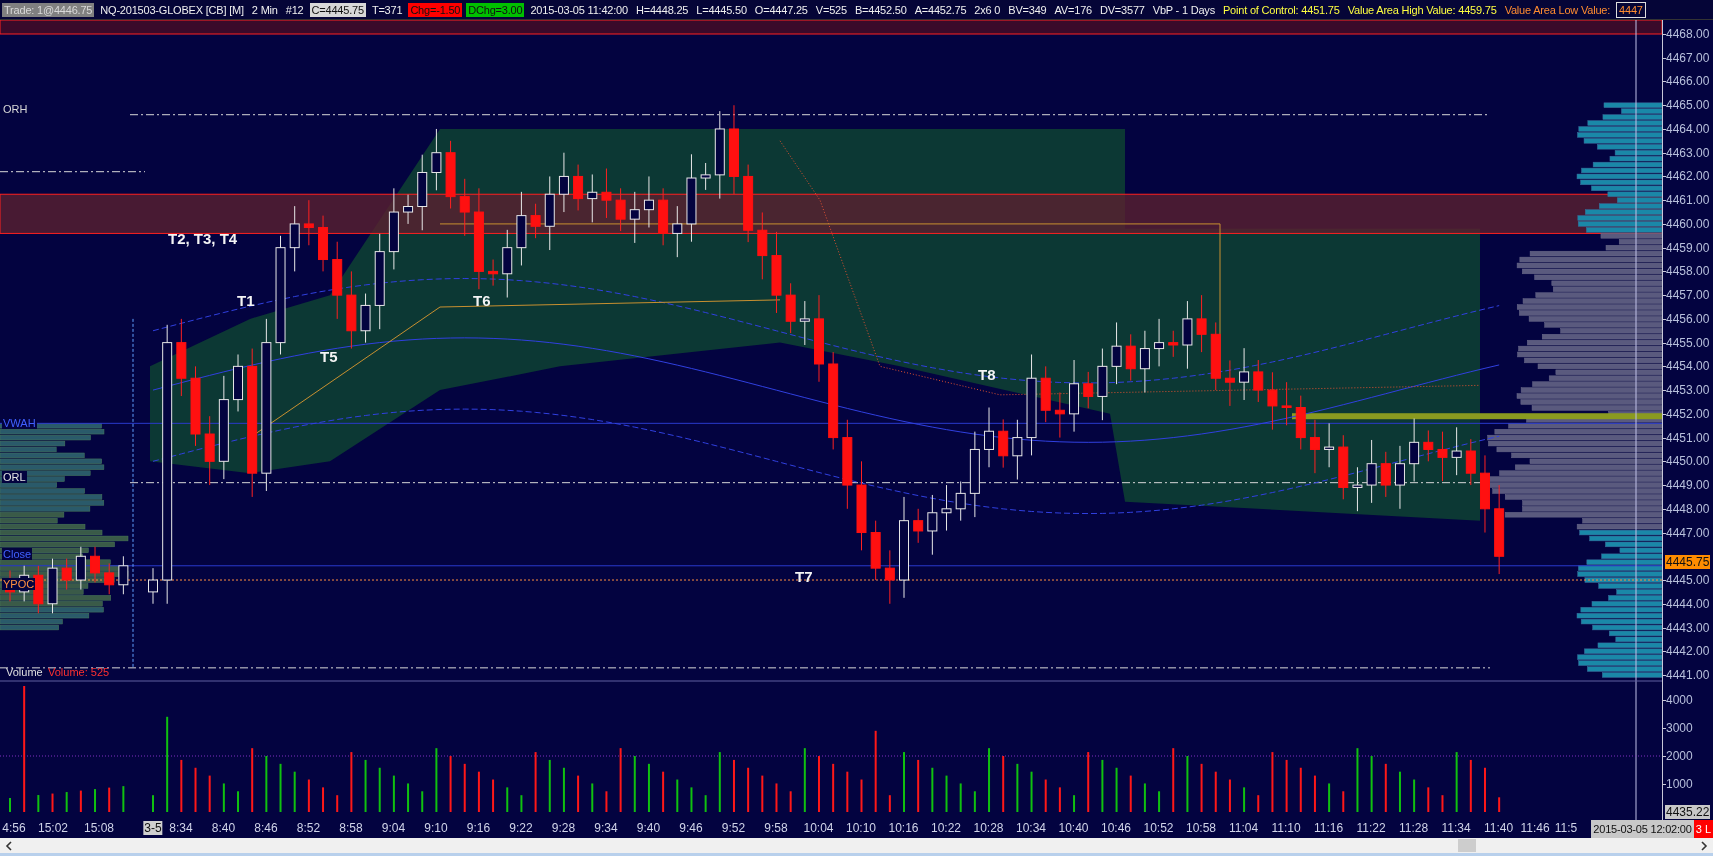  Describe the element at coordinates (776, 828) in the screenshot. I see `time-label: 9:58` at that location.